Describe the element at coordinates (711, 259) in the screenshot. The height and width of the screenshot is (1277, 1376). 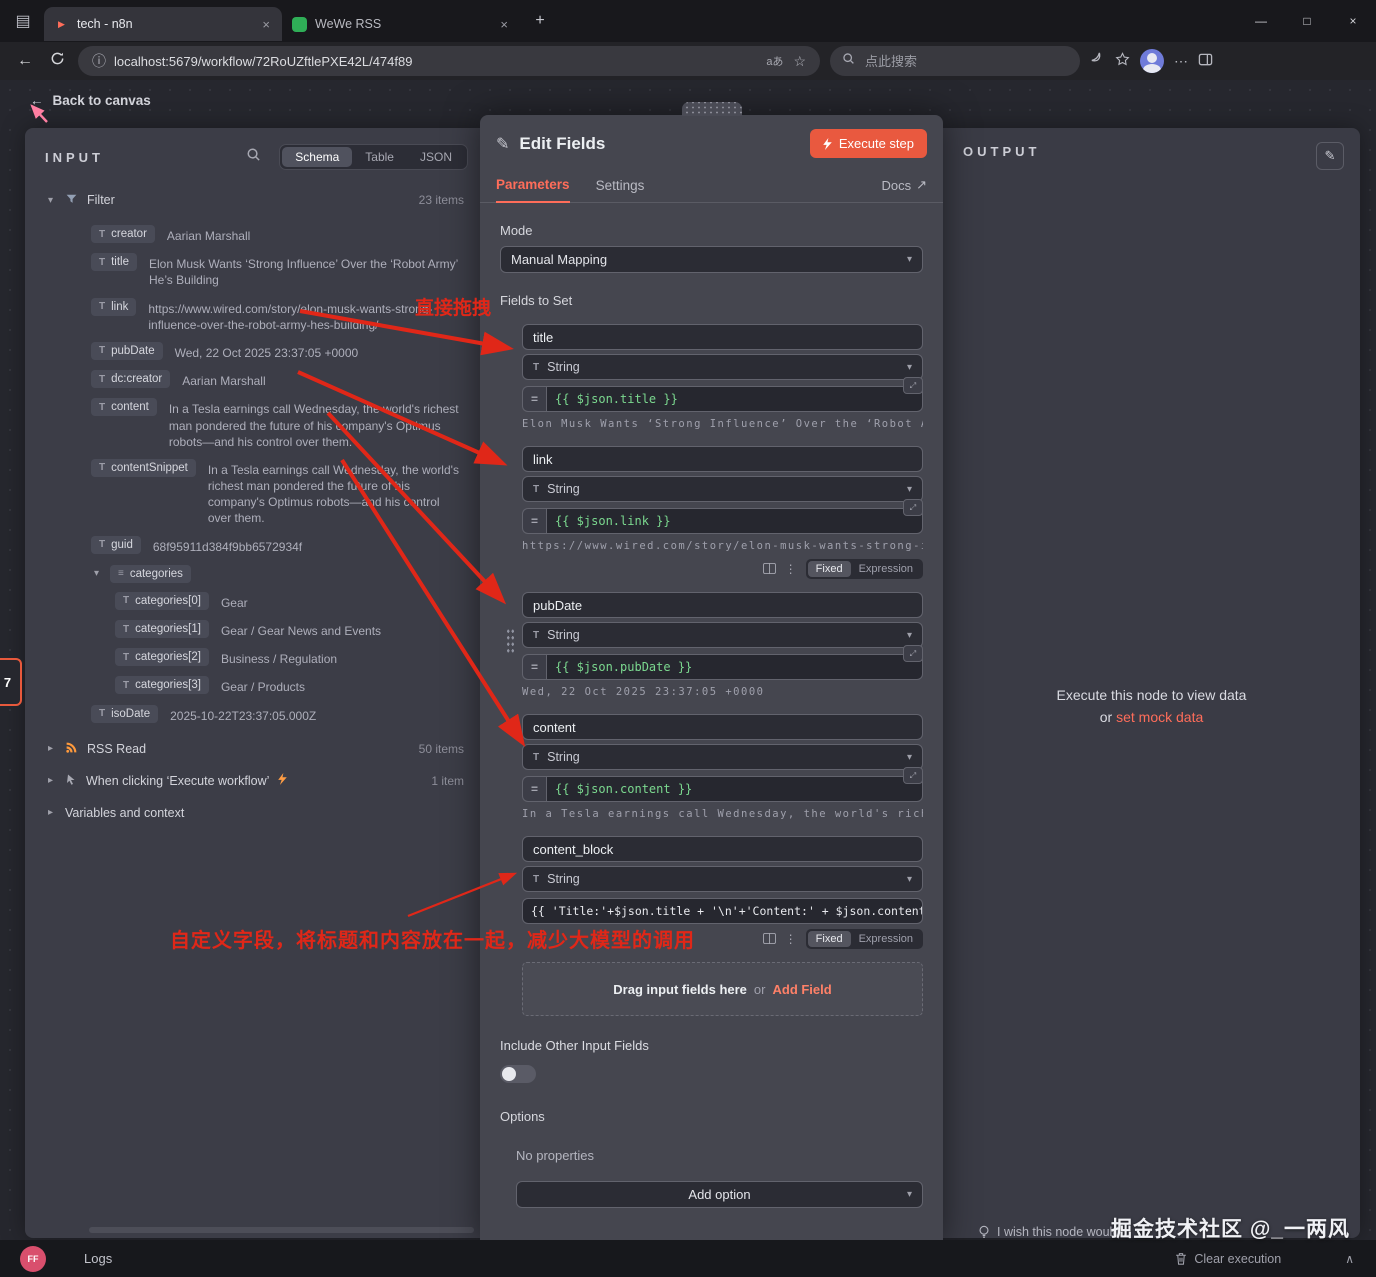
I see `mode-select: Manual Mapping ▾` at that location.